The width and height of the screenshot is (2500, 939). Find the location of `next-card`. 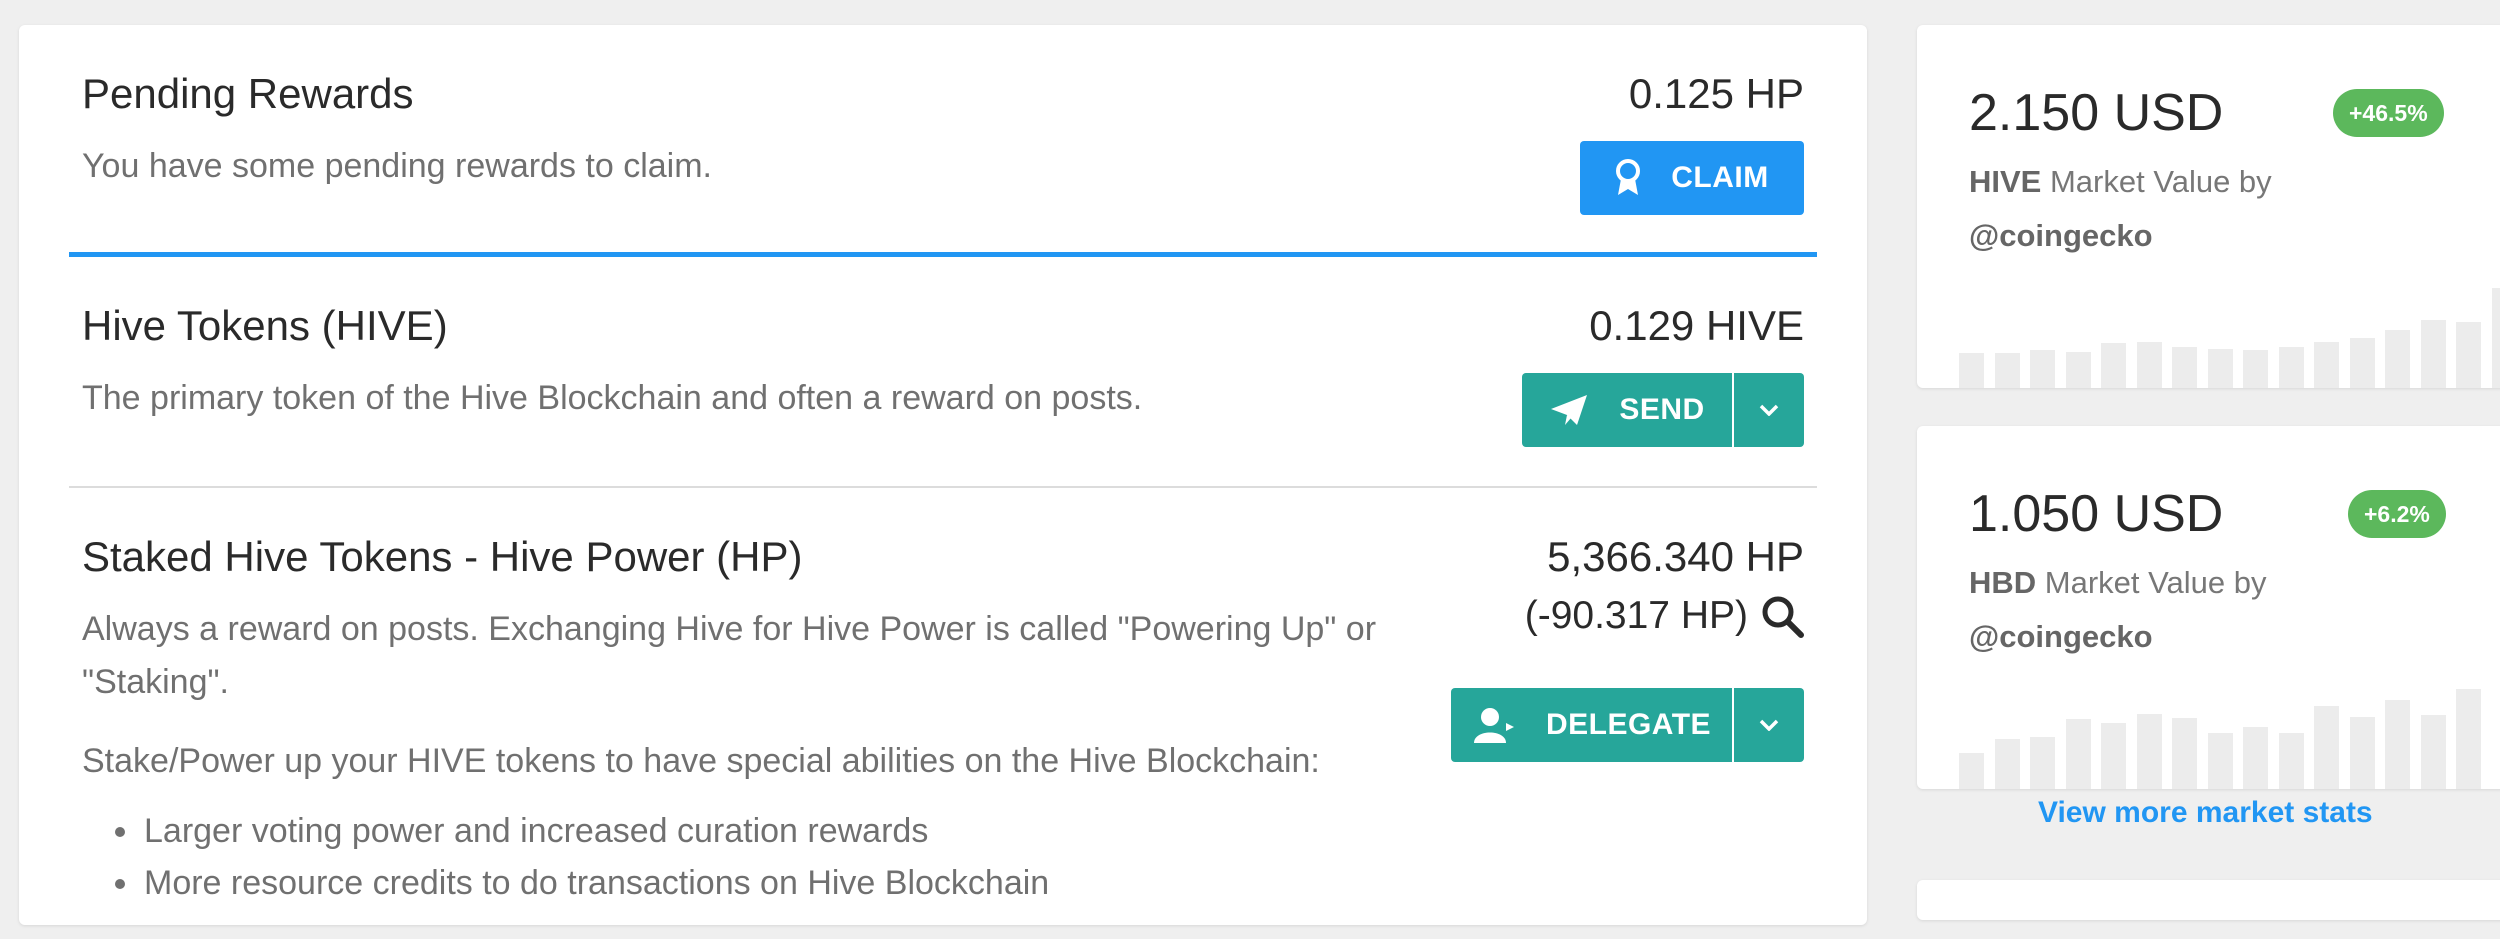

next-card is located at coordinates (2208, 900).